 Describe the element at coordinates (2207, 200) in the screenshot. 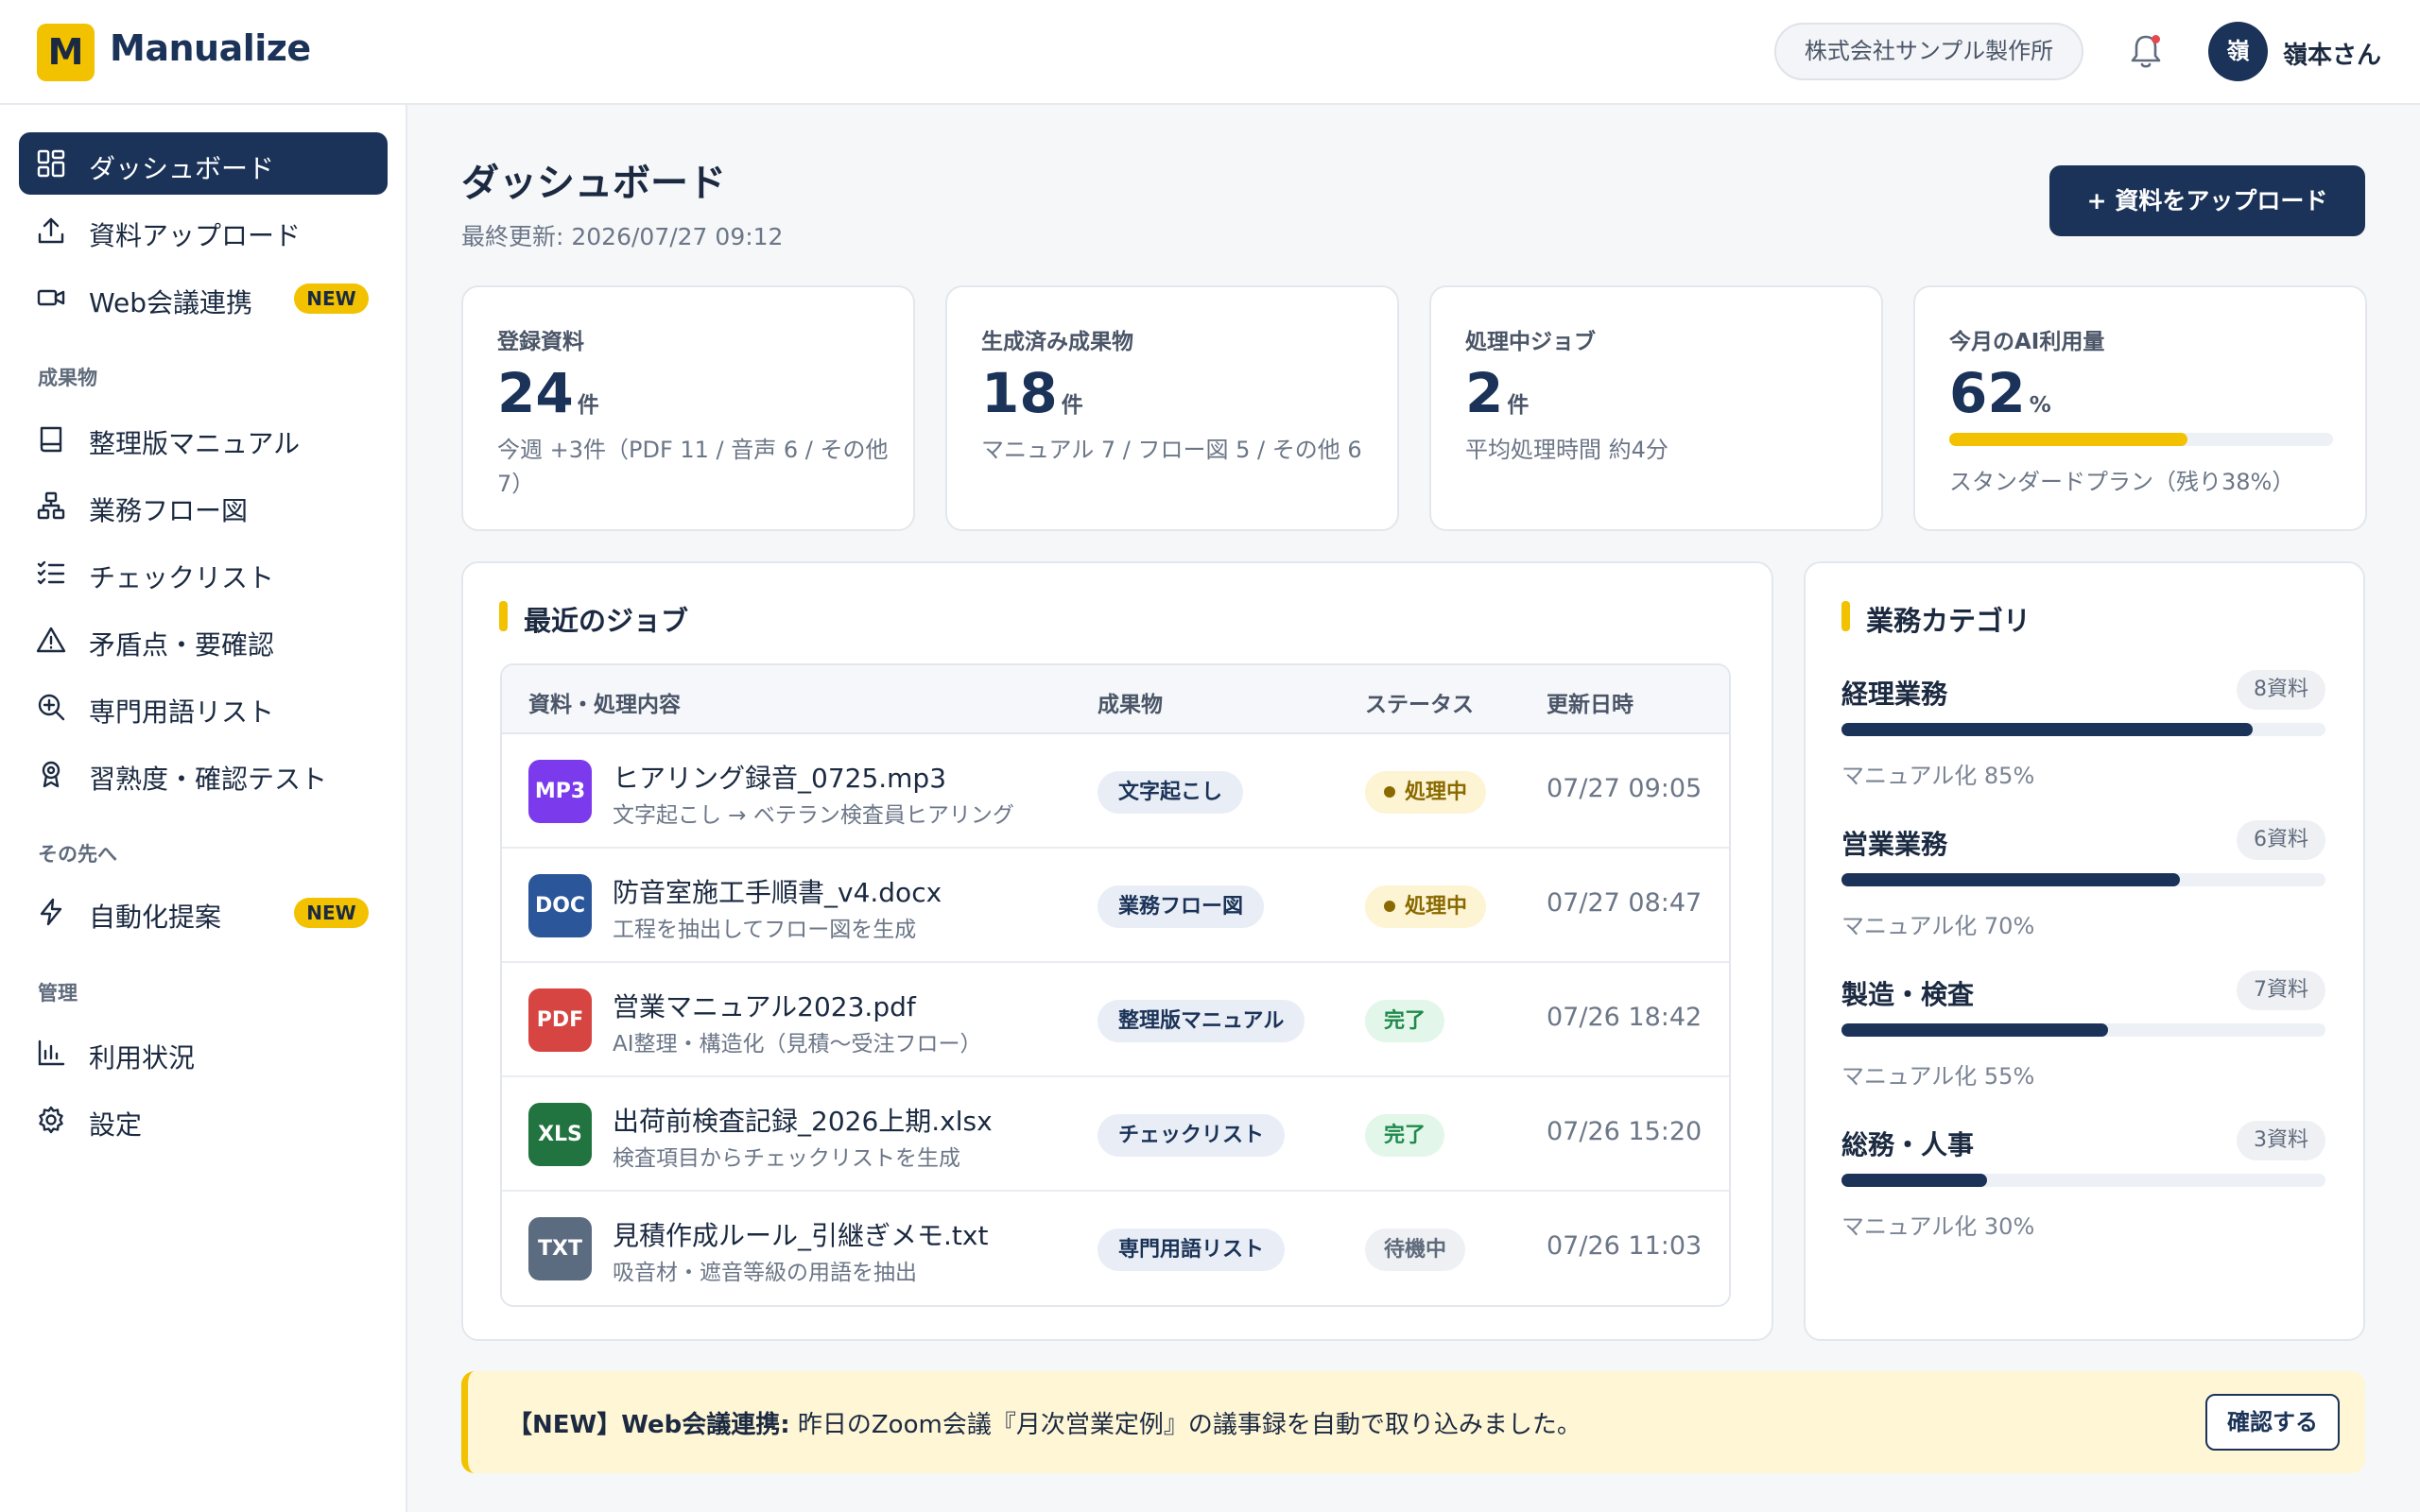

I see `upload-document-button: + 資料をアップロード` at that location.